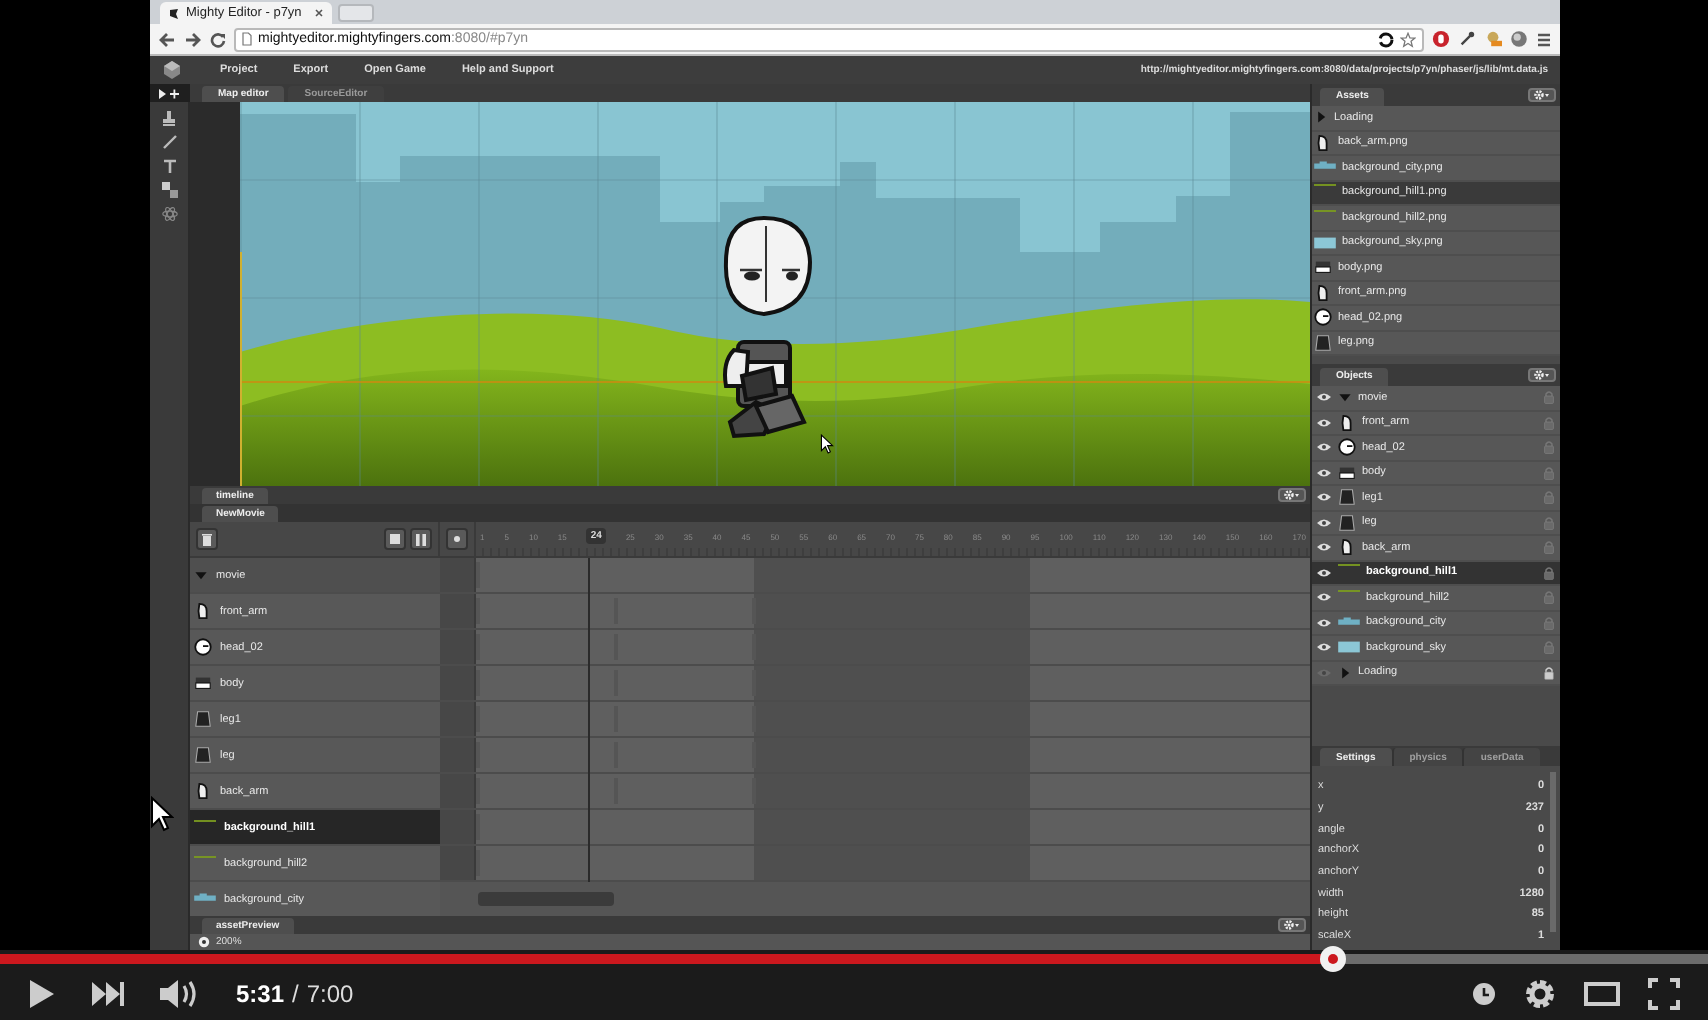 Image resolution: width=1708 pixels, height=1020 pixels. Describe the element at coordinates (169, 189) in the screenshot. I see `tile-tool-icon` at that location.